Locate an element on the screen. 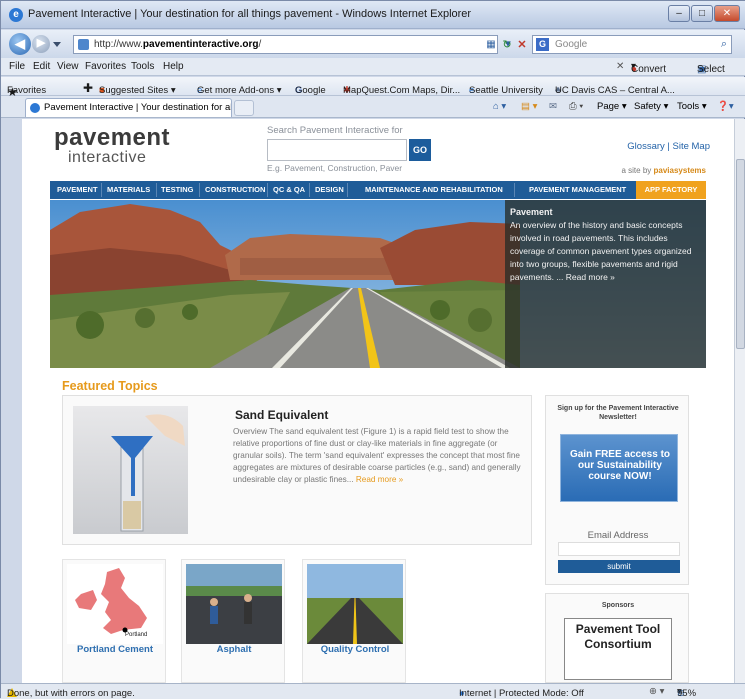 This screenshot has width=745, height=699. nav-testing: TESTING is located at coordinates (177, 189).